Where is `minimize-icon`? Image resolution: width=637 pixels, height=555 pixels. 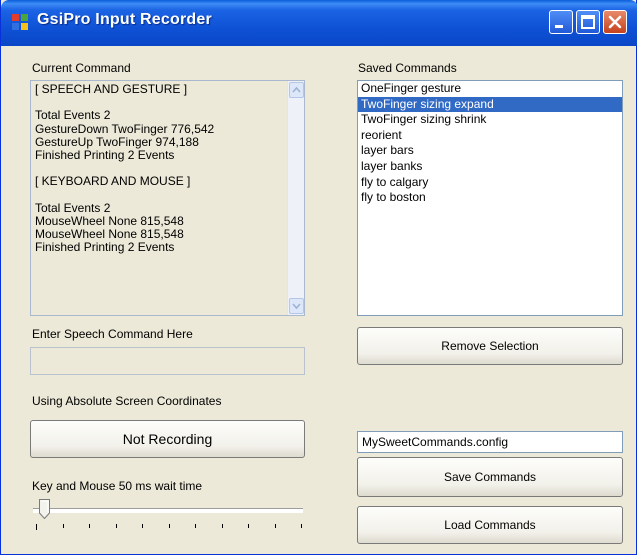 minimize-icon is located at coordinates (559, 26).